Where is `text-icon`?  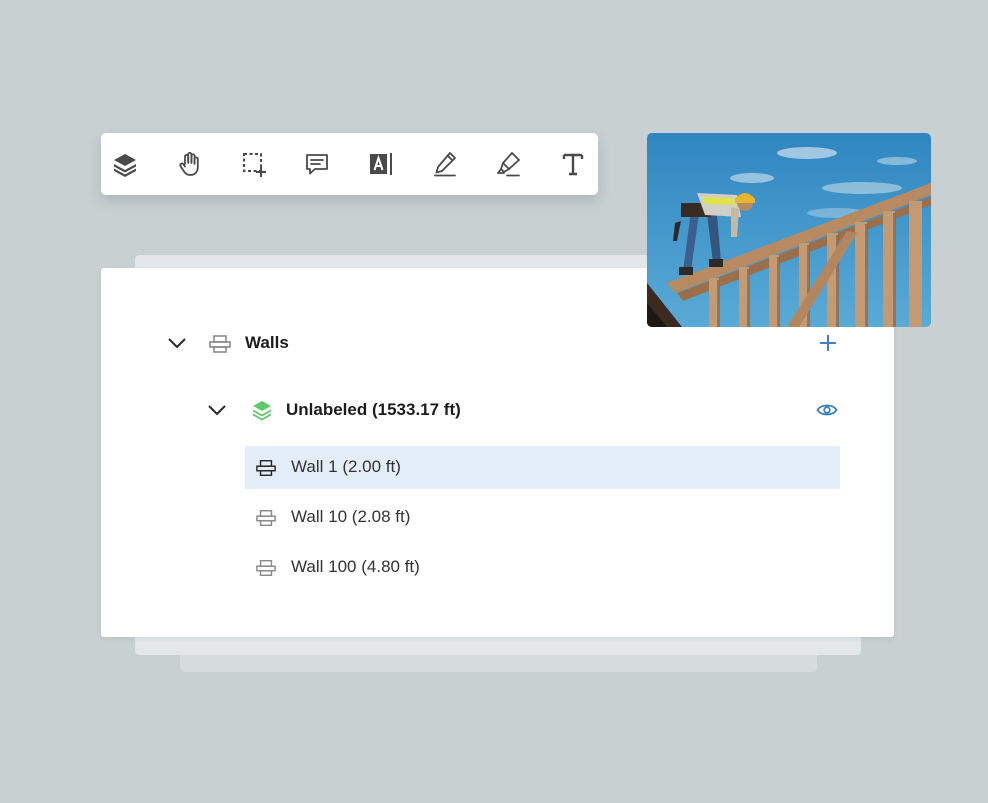 text-icon is located at coordinates (573, 164).